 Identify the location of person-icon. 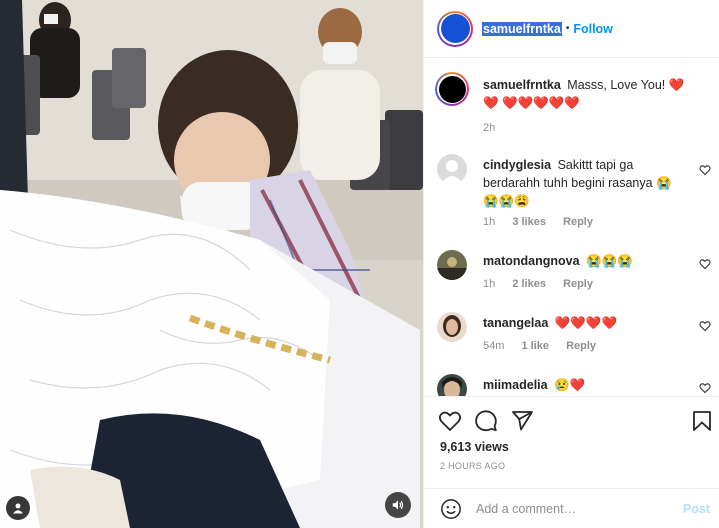
(18, 508).